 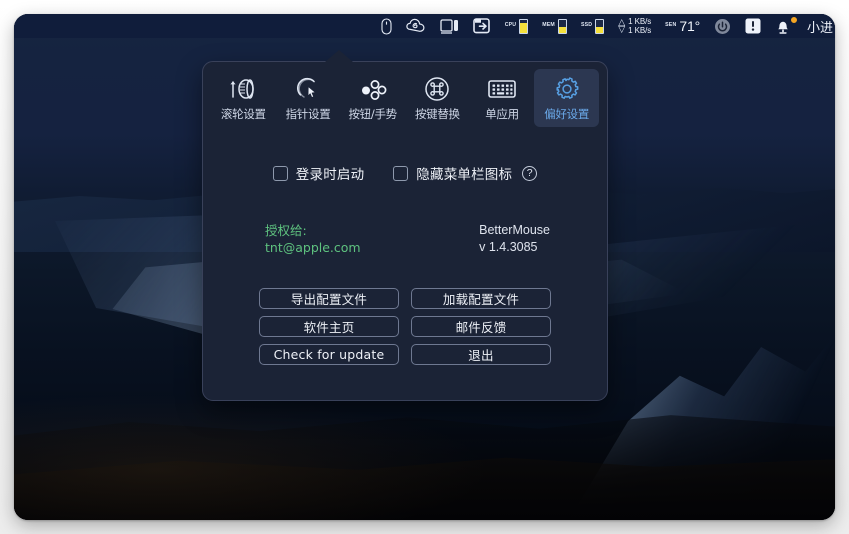 I want to click on popover-toolbar: 滚轮设置 指针设置 按钮/手势 按键替换 单应用 偏好设置, so click(x=405, y=94).